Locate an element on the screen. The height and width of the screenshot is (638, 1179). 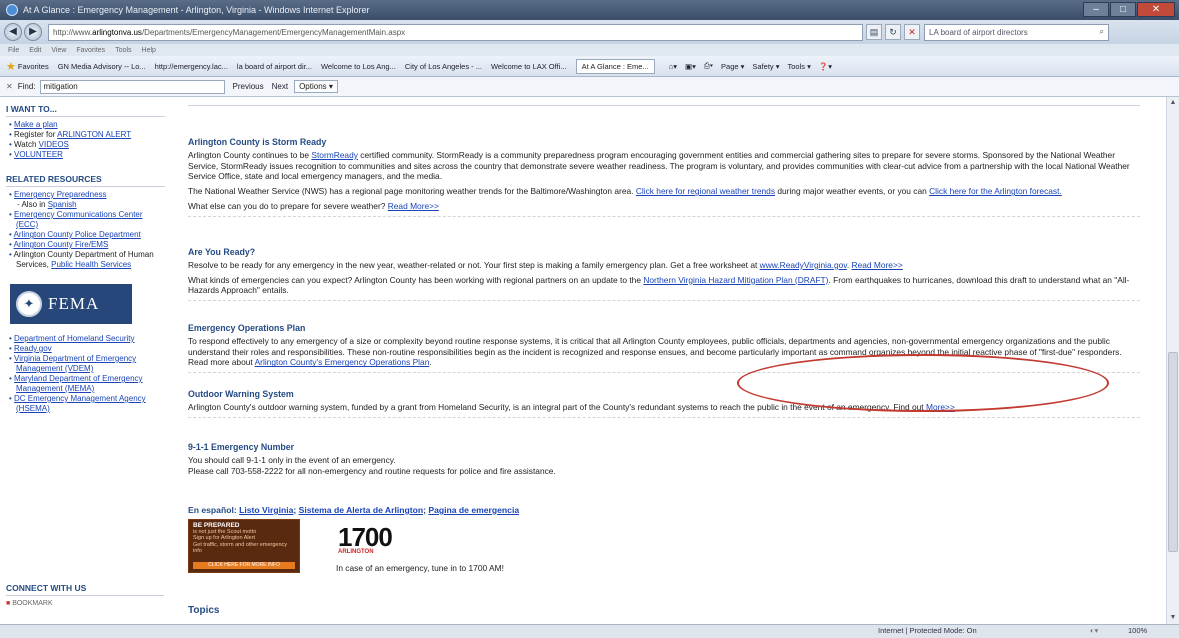
search-icon: ⌕ is located at coordinates (1102, 32).